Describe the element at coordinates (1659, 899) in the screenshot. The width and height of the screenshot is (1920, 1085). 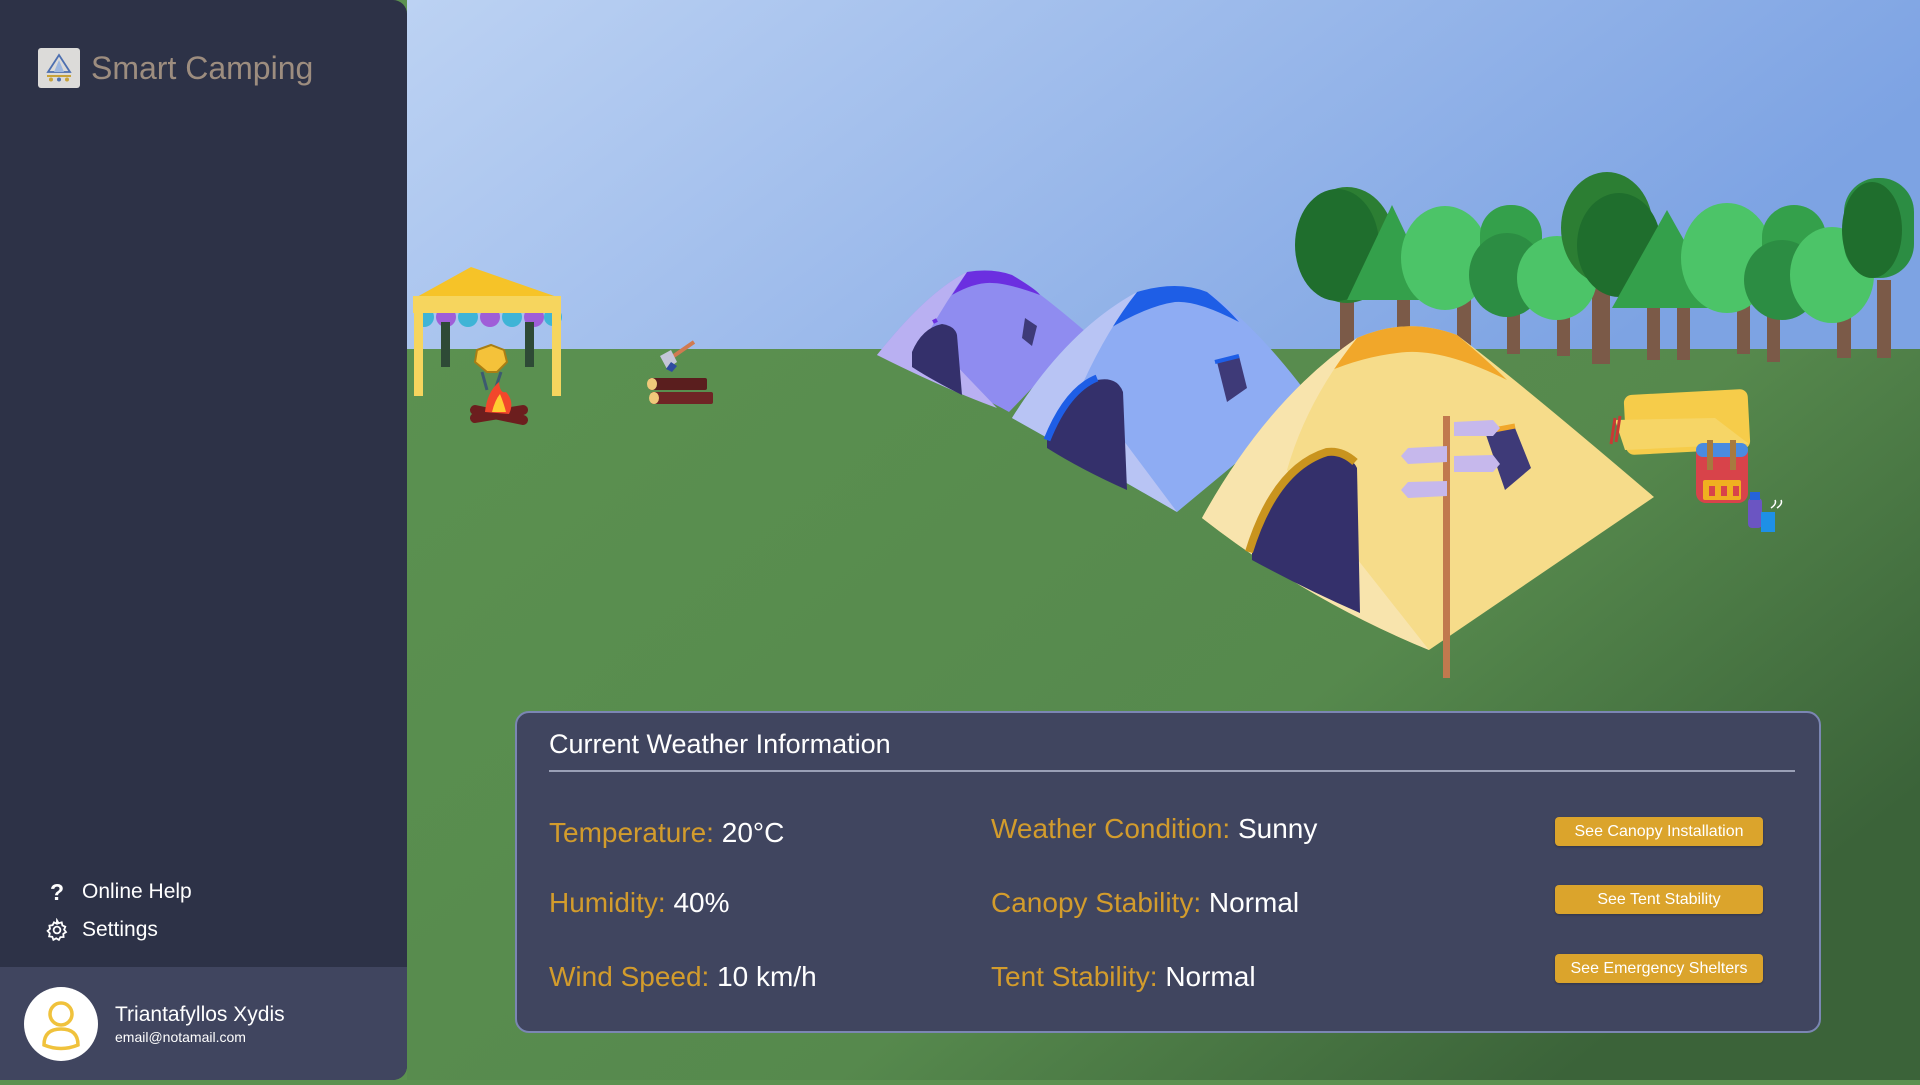
I see `see-tent-stability-button: See Tent Stability` at that location.